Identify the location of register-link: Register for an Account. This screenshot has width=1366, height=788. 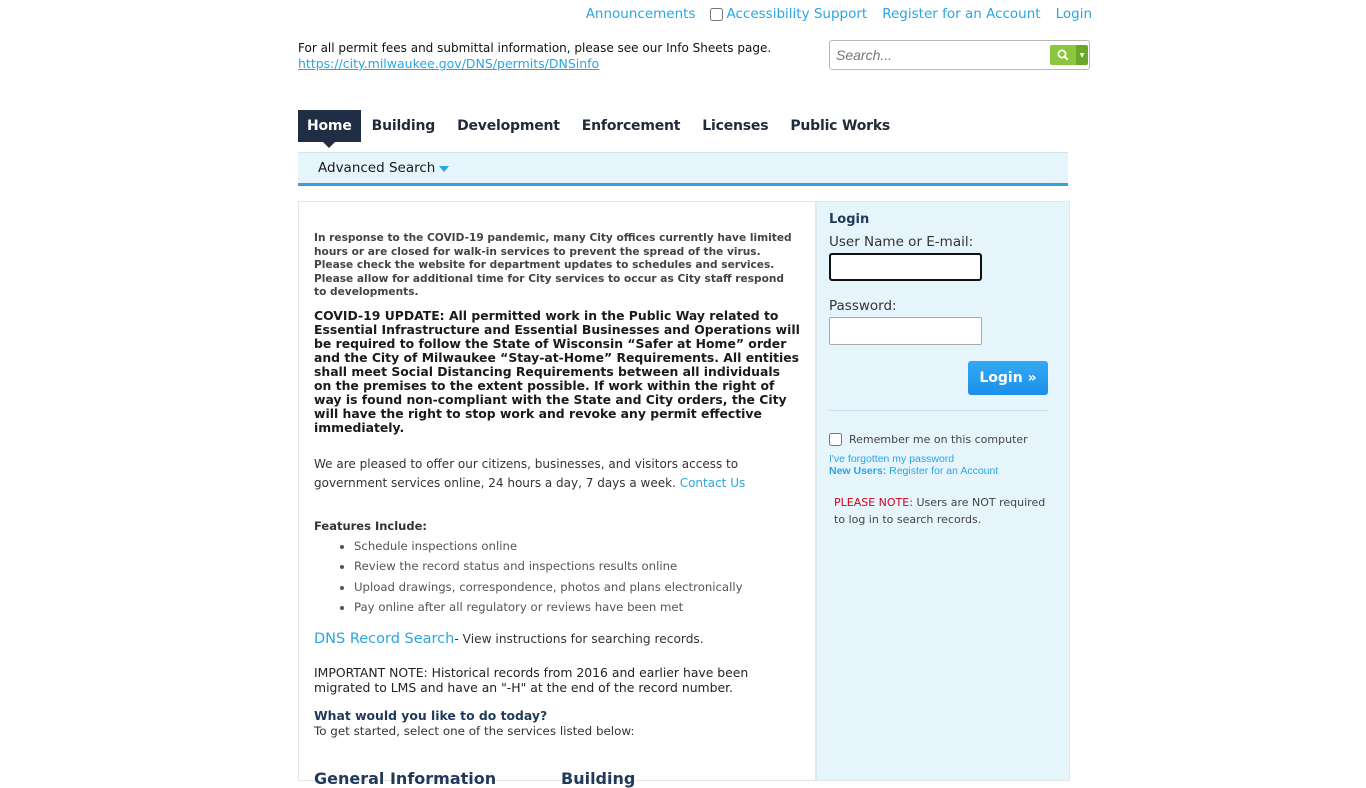
(961, 14).